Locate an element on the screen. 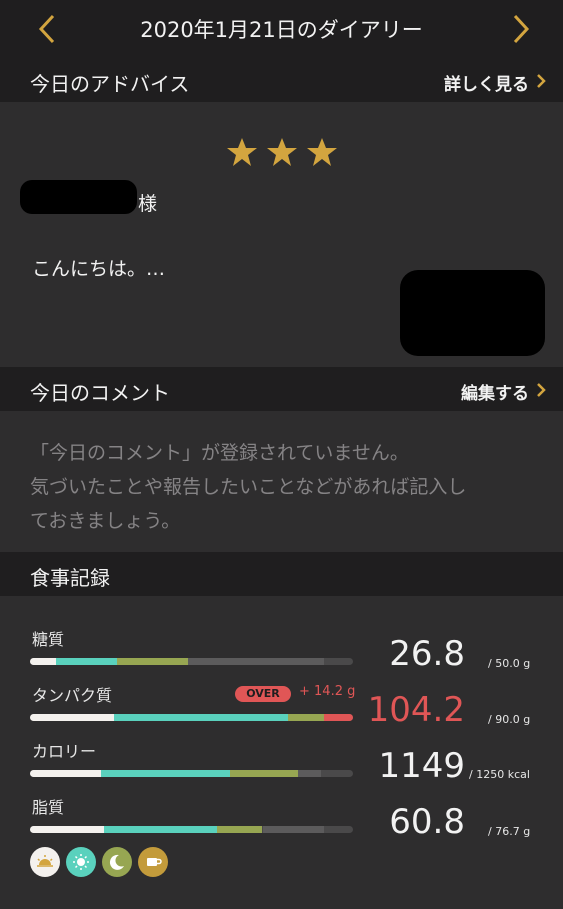  redacted-image is located at coordinates (472, 313).